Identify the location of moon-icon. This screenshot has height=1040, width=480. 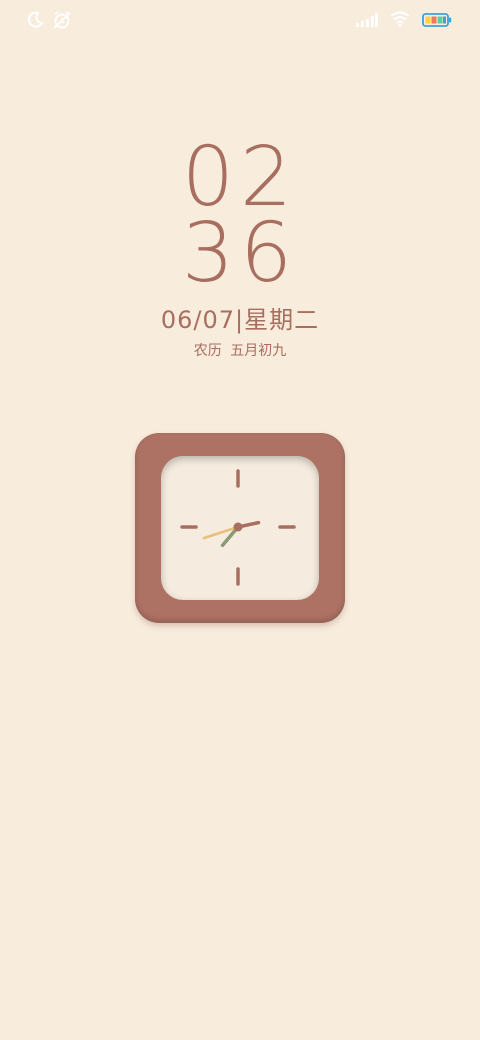
(35, 22).